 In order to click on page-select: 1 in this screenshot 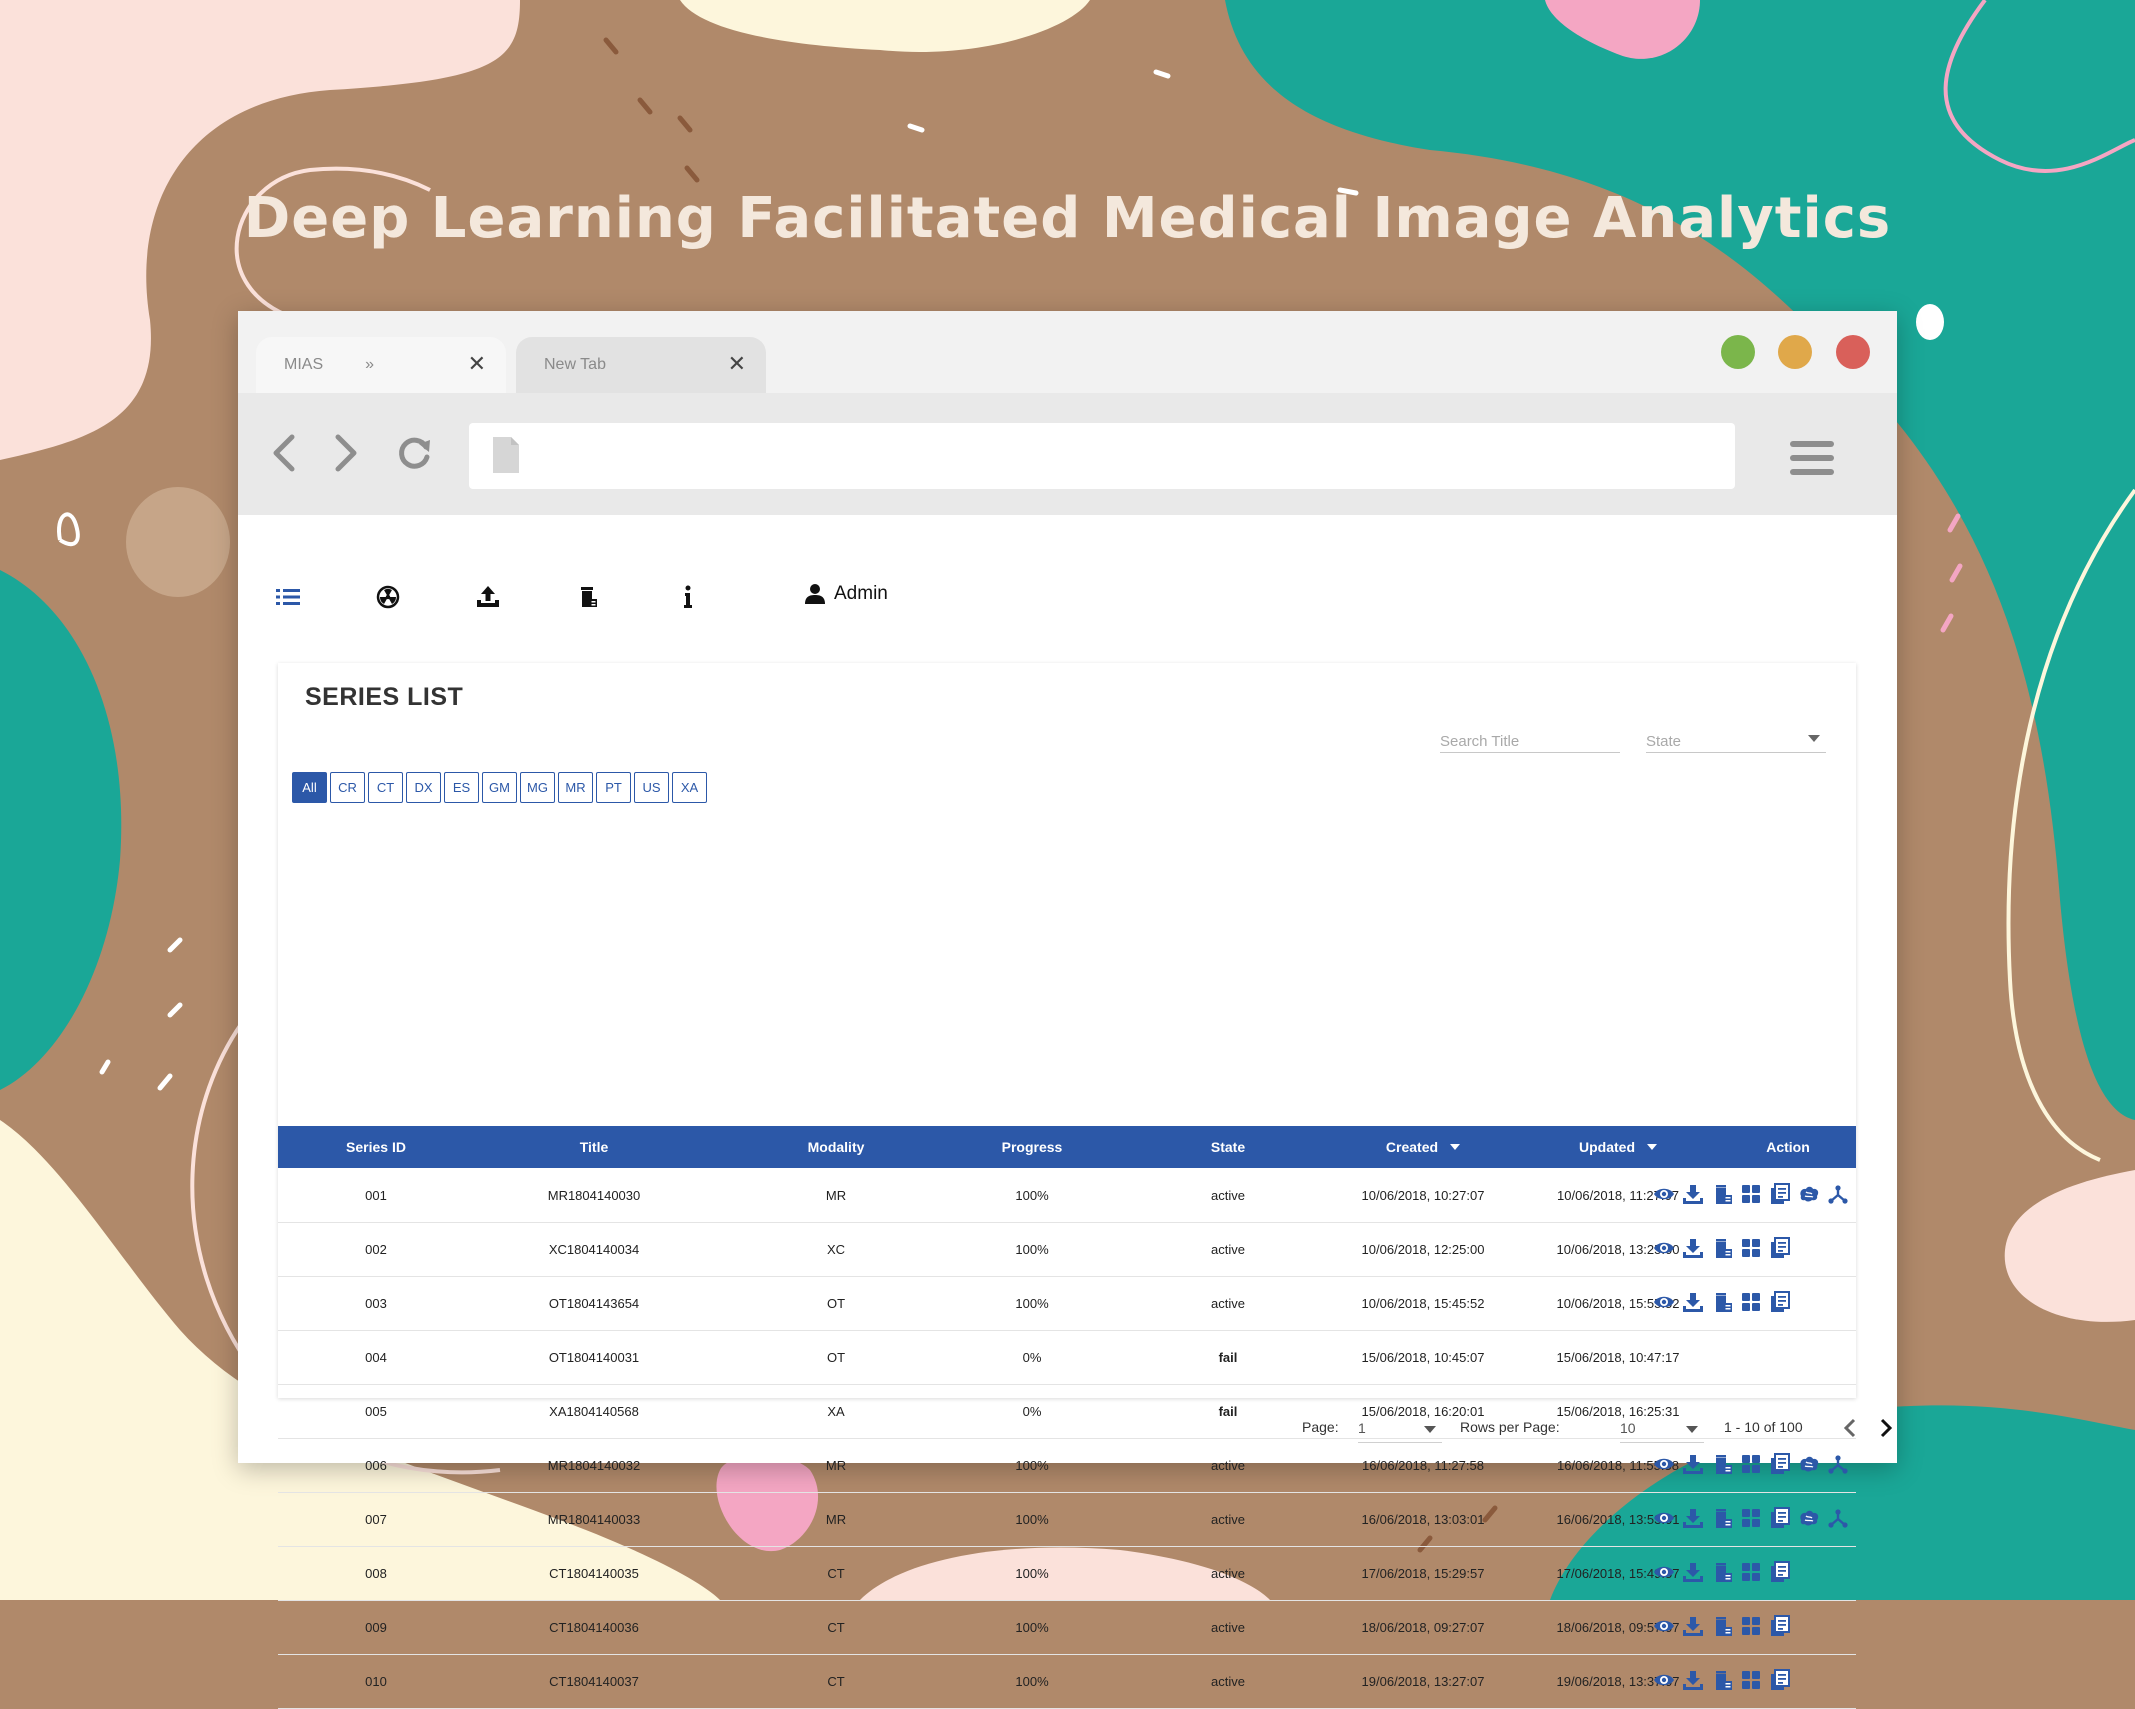, I will do `click(1400, 1429)`.